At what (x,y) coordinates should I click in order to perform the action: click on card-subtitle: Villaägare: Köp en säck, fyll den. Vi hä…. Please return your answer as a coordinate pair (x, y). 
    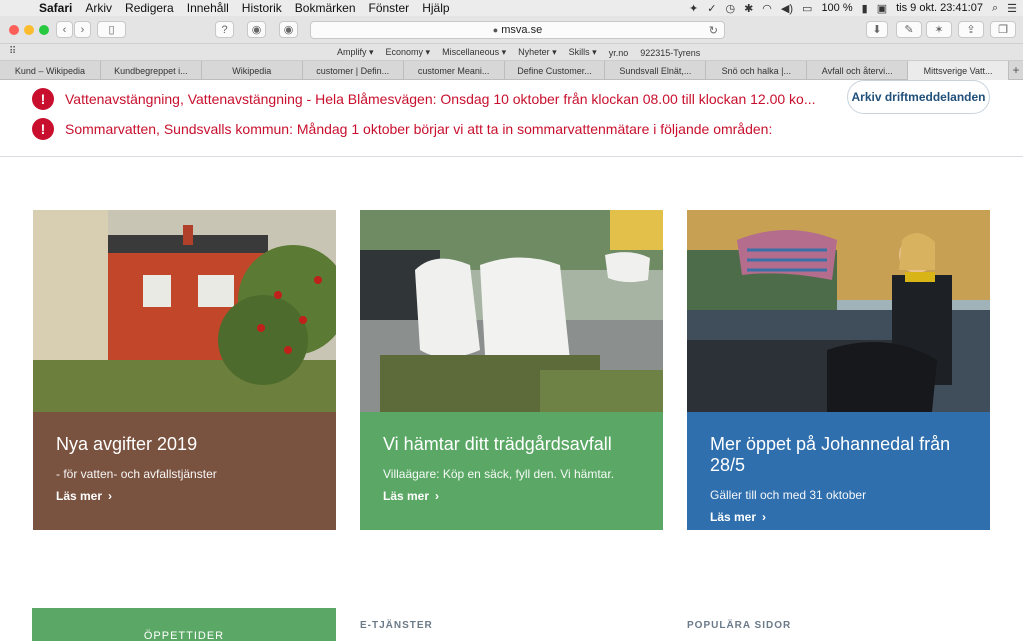
    Looking at the image, I should click on (499, 474).